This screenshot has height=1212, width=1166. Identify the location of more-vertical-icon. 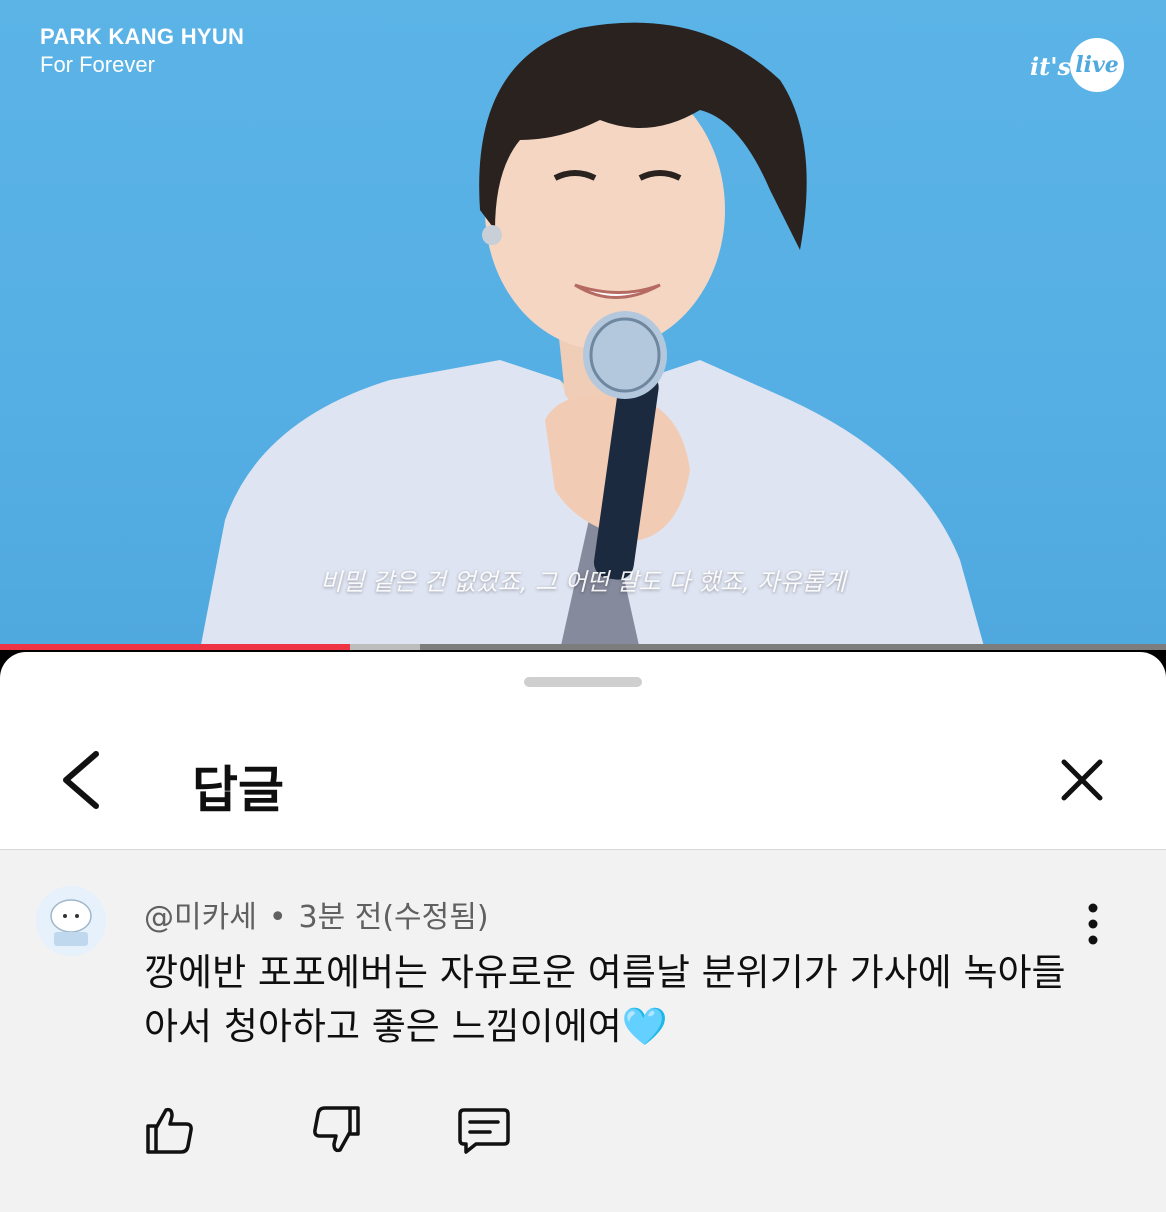
(1093, 924).